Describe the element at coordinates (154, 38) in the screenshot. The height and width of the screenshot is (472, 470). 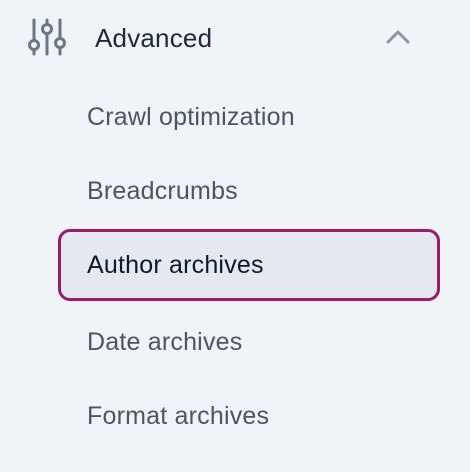
I see `section-title: Advanced` at that location.